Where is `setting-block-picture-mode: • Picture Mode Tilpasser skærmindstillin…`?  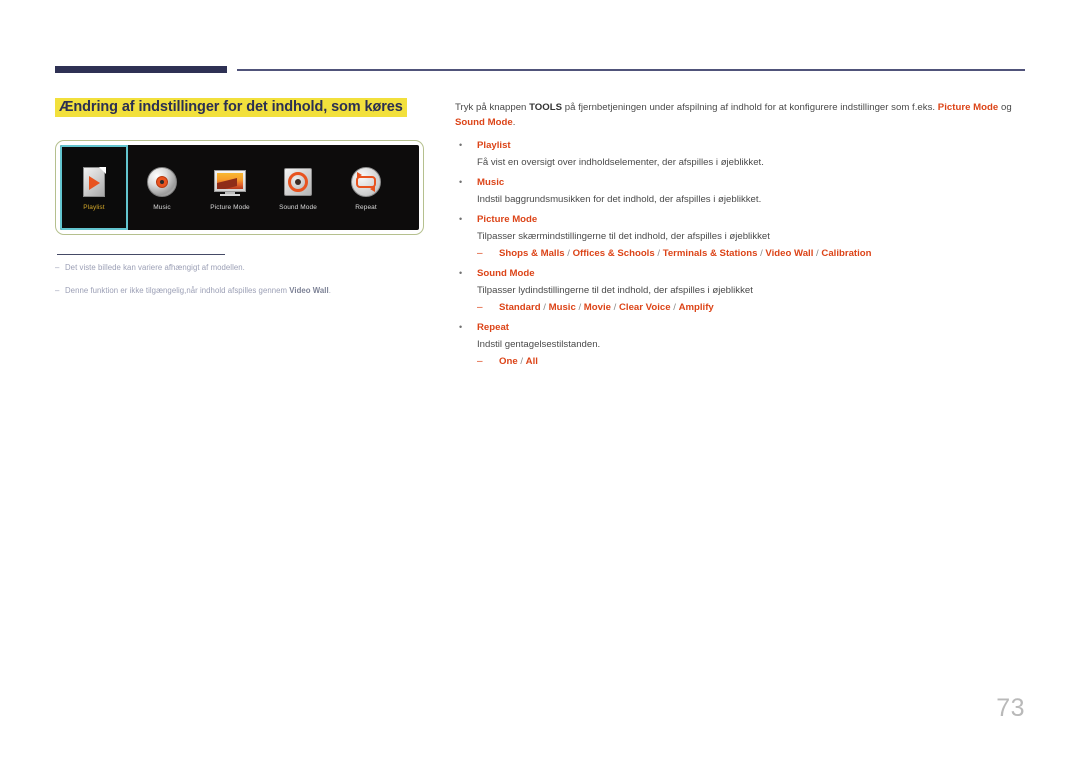 setting-block-picture-mode: • Picture Mode Tilpasser skærmindstillin… is located at coordinates (741, 236).